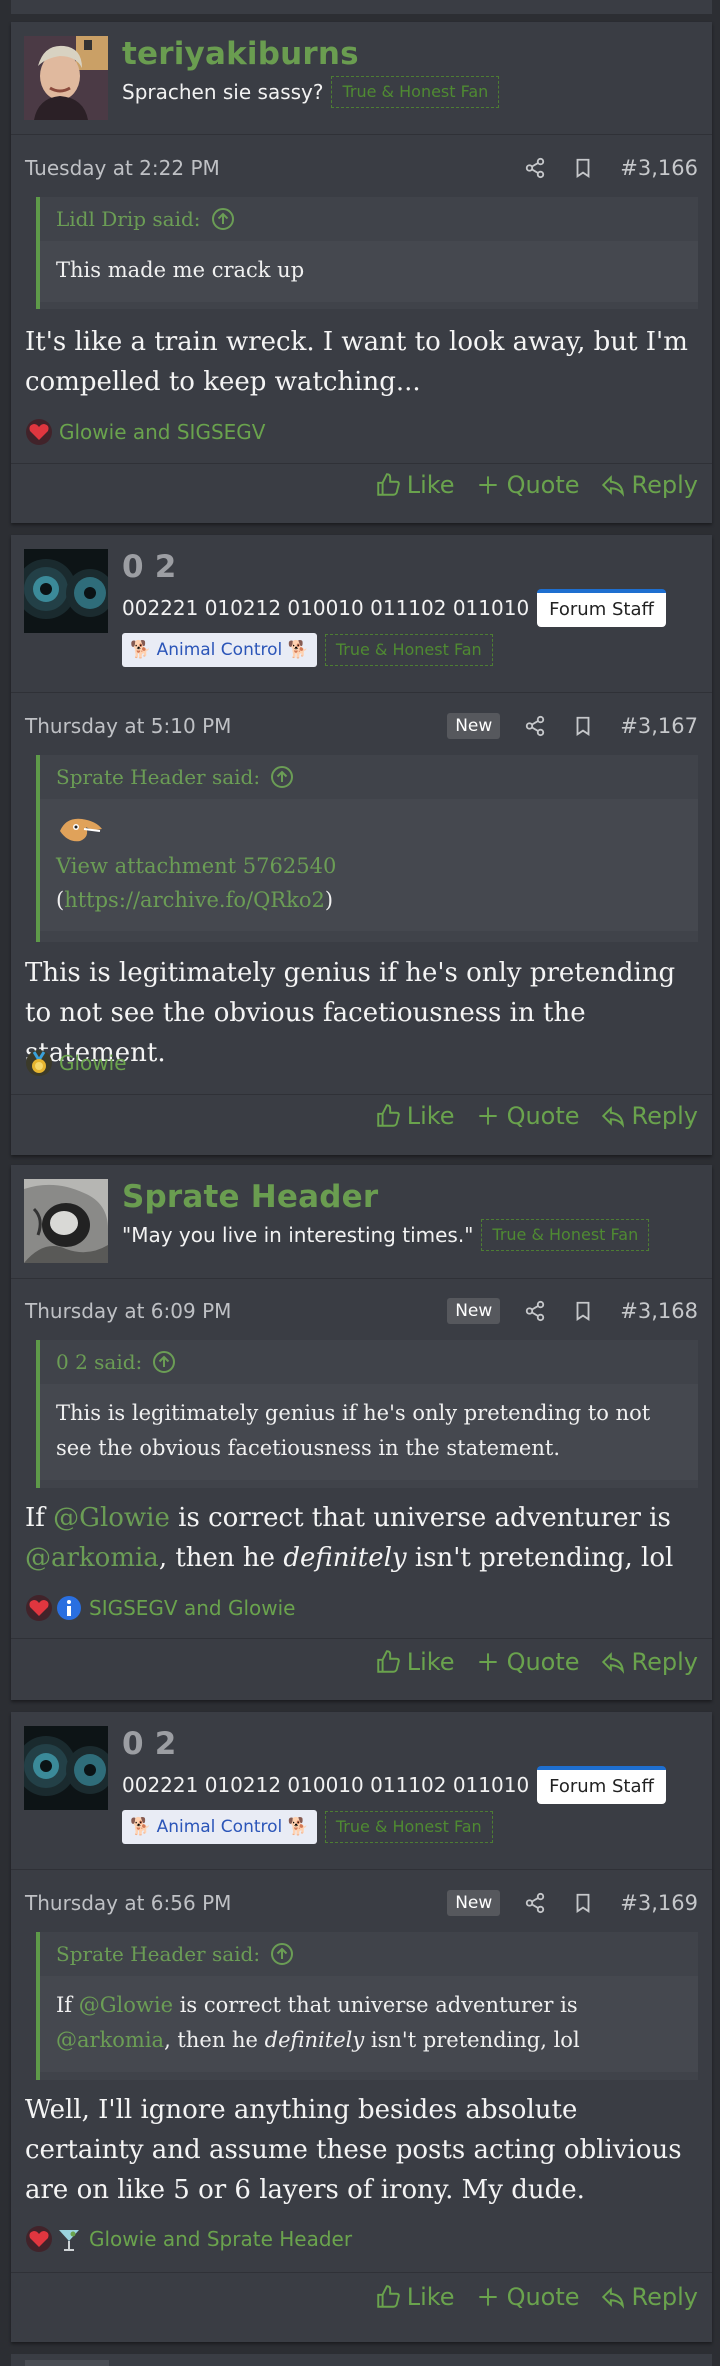 The height and width of the screenshot is (2366, 720). What do you see at coordinates (236, 1903) in the screenshot?
I see `post-date: Thursday at 6:56 PM` at bounding box center [236, 1903].